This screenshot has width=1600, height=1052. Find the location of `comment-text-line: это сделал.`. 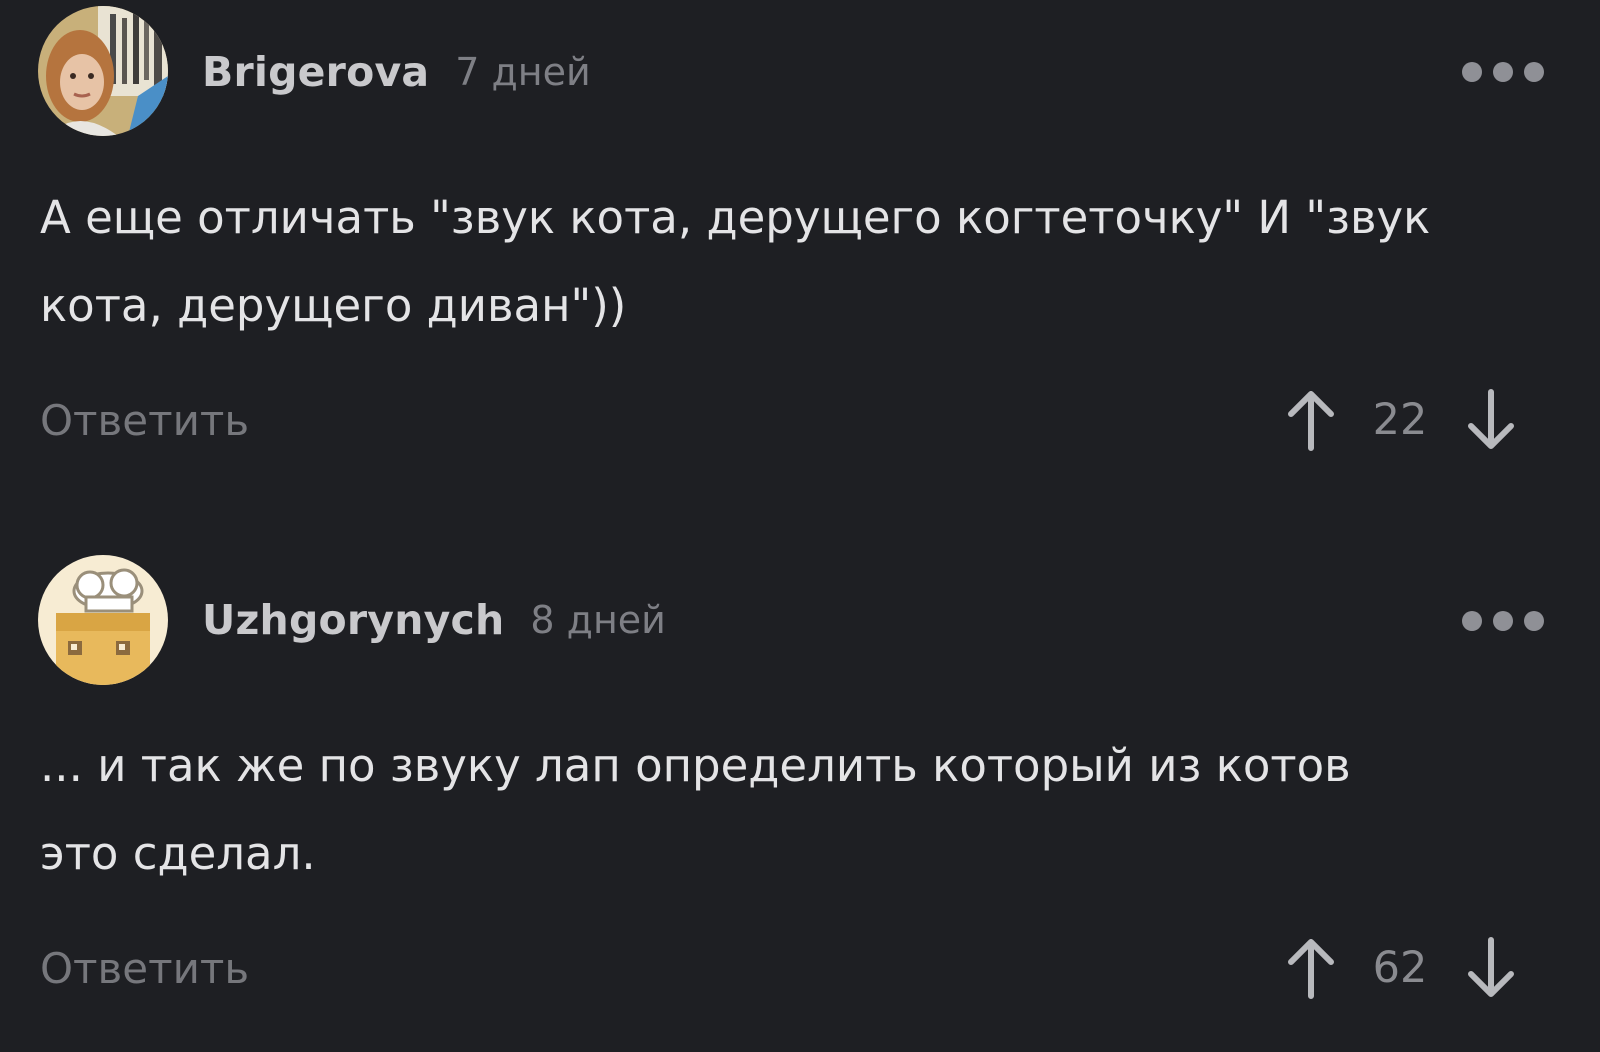

comment-text-line: это сделал. is located at coordinates (178, 853).